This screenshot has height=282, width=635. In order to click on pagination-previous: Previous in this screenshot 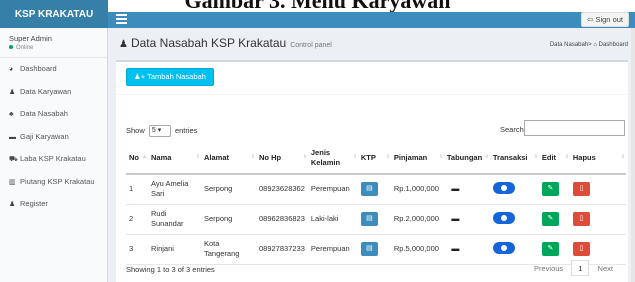, I will do `click(548, 269)`.